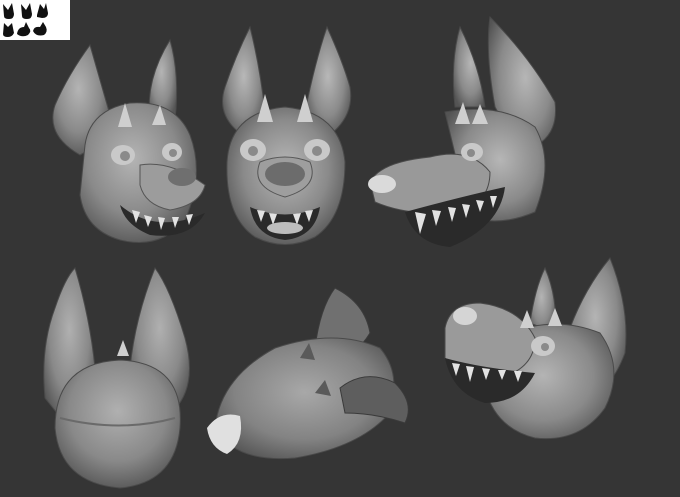  I want to click on head-view-three-quarter-right, so click(540, 352).